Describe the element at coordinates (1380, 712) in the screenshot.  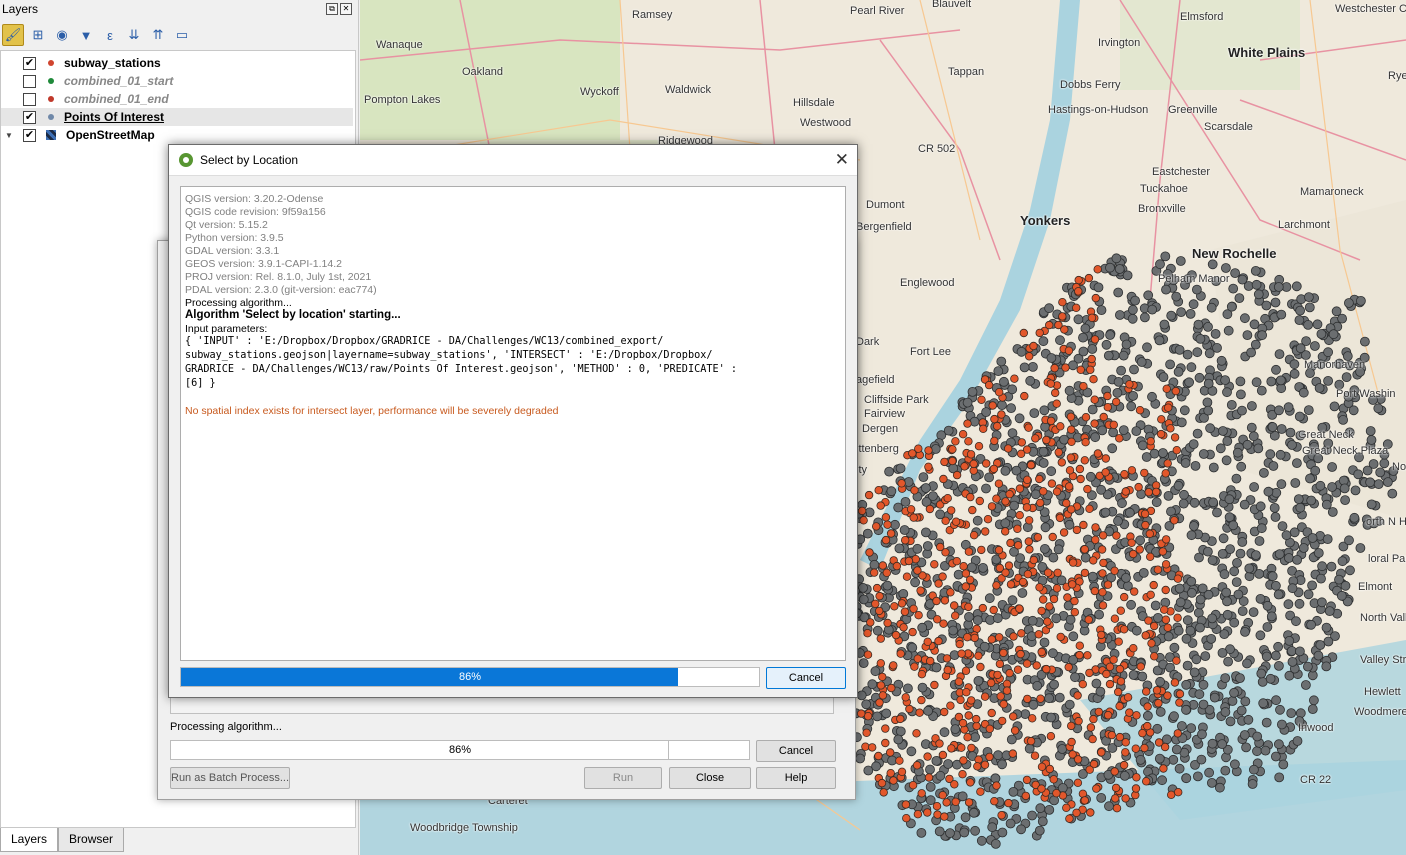
I see `map-place-label: Woodmere` at that location.